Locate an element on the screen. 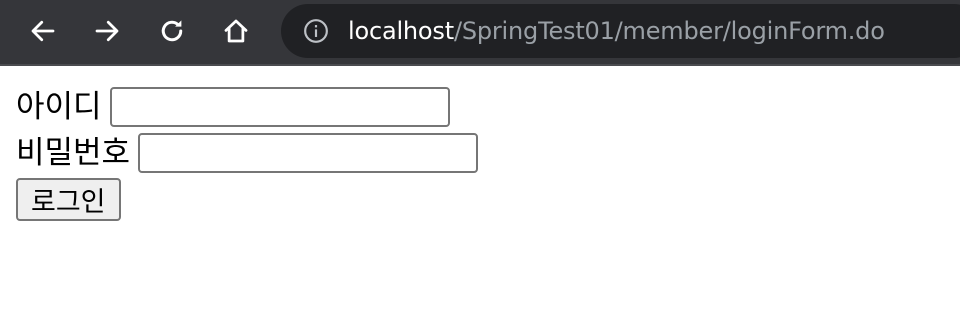  reload-icon is located at coordinates (172, 31).